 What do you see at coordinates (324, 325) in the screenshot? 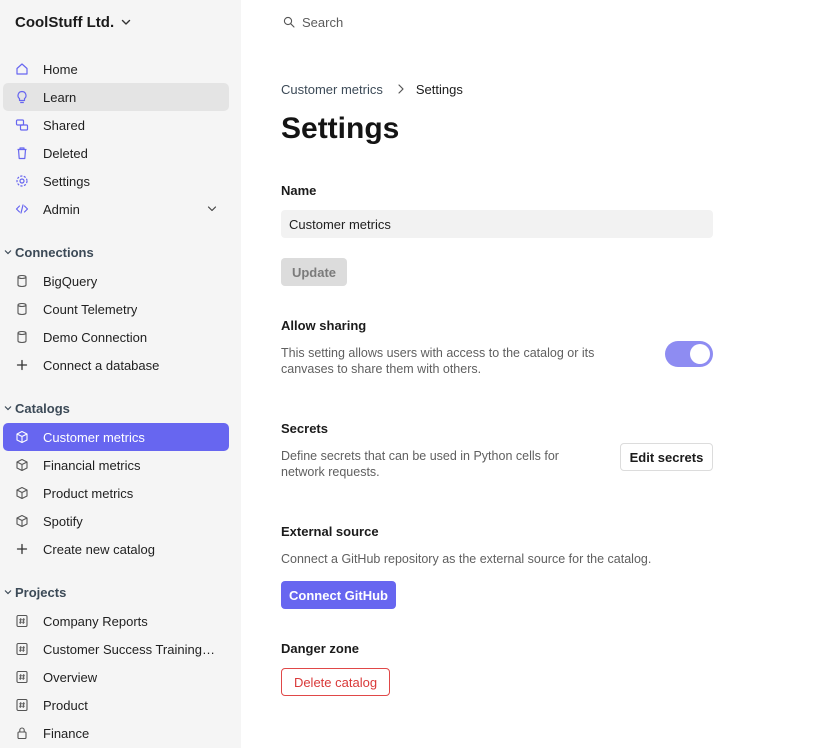
I see `allow-sharing-label: Allow sharing` at bounding box center [324, 325].